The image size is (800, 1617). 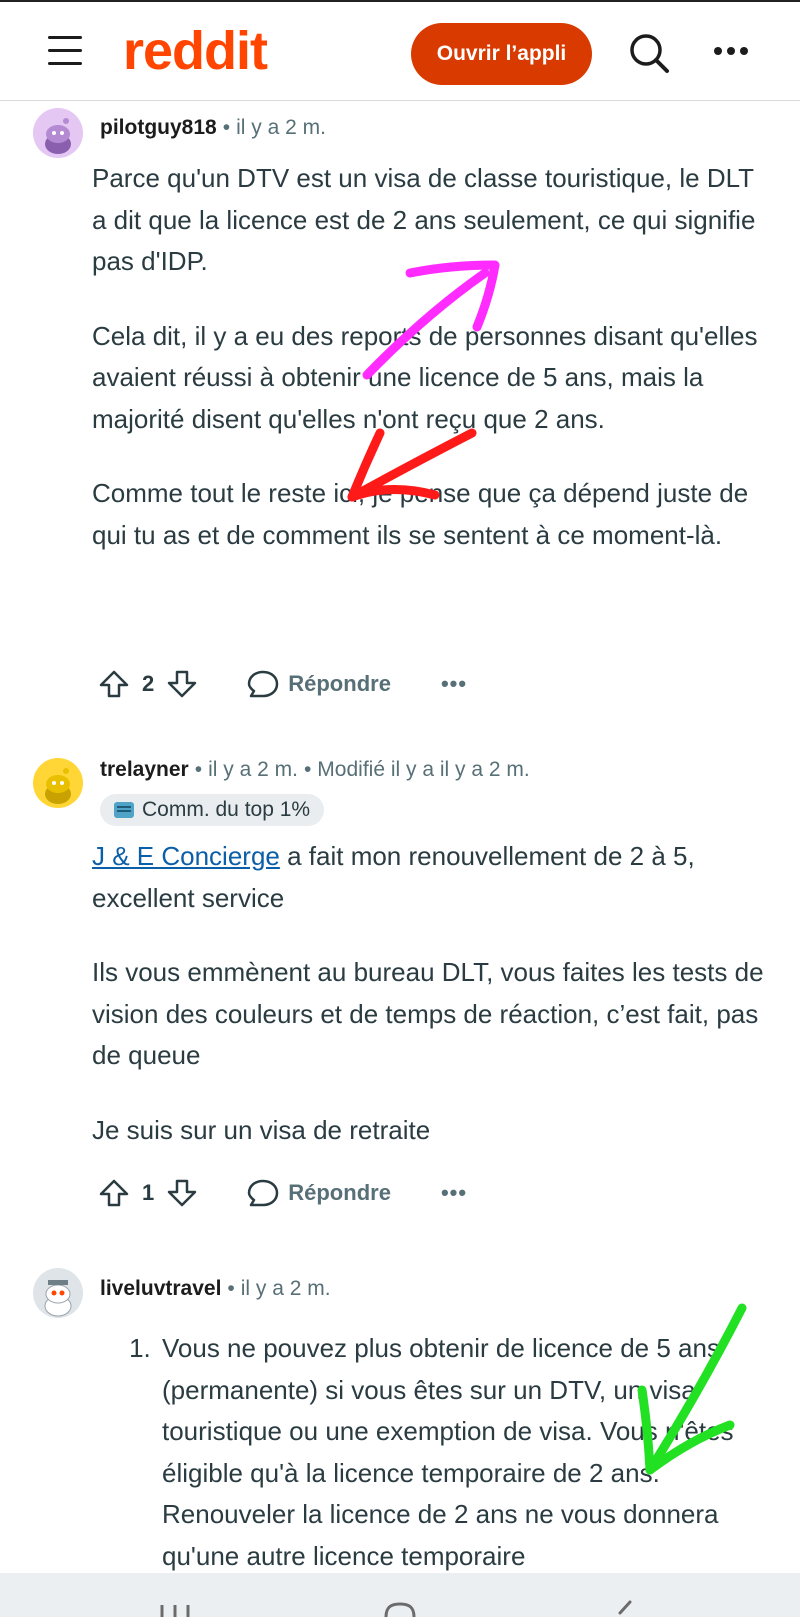 I want to click on search-icon, so click(x=650, y=54).